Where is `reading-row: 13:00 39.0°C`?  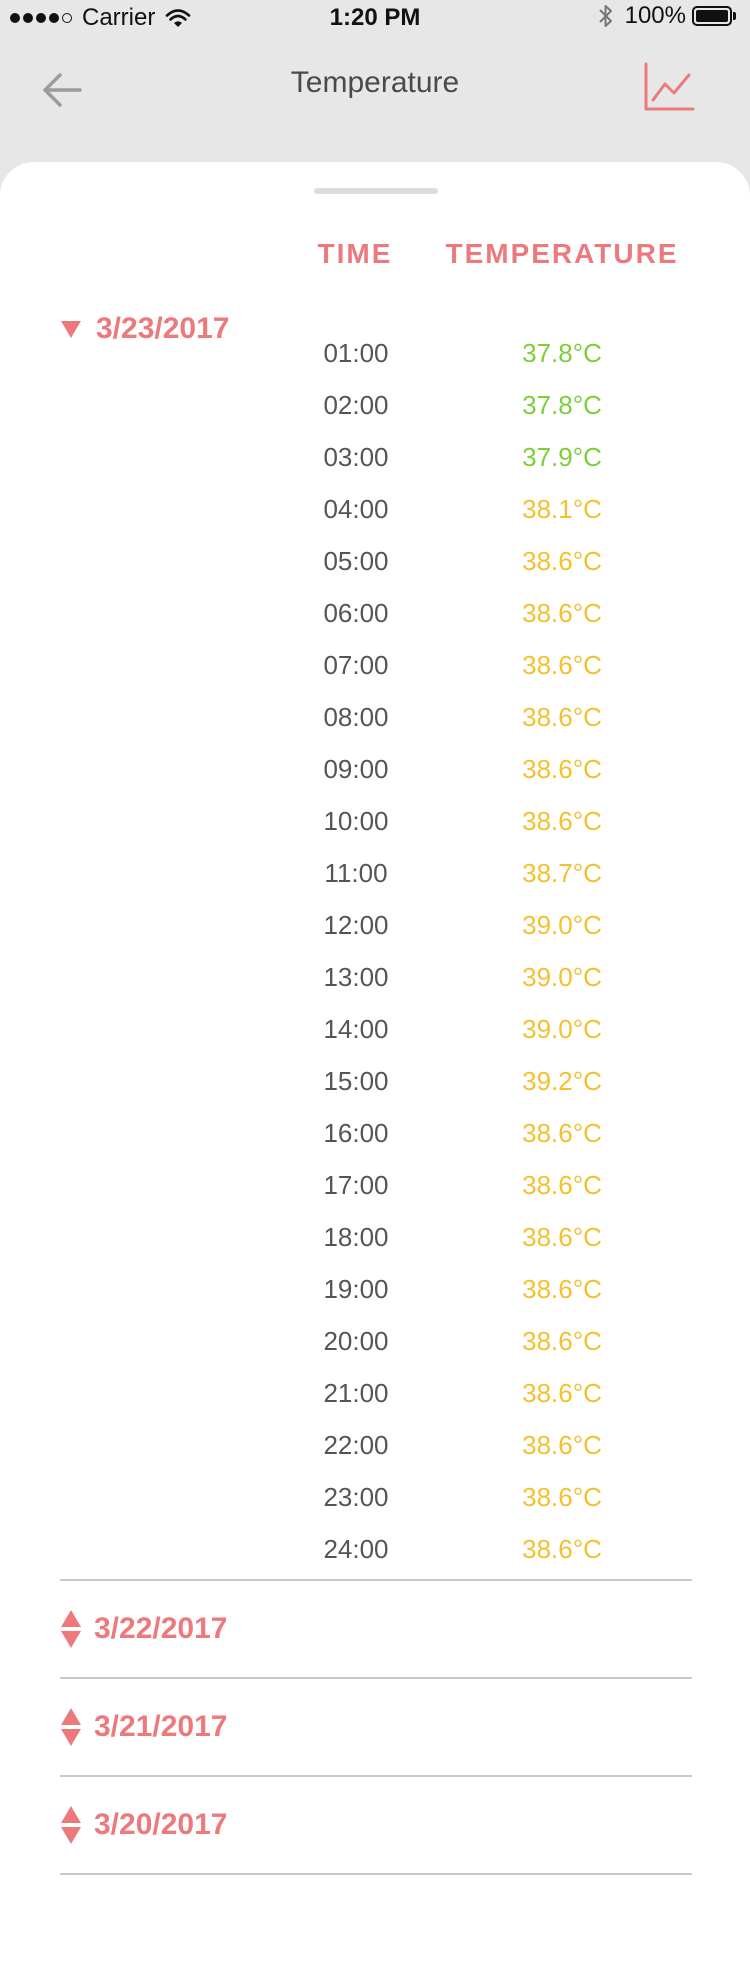
reading-row: 13:00 39.0°C is located at coordinates (375, 978).